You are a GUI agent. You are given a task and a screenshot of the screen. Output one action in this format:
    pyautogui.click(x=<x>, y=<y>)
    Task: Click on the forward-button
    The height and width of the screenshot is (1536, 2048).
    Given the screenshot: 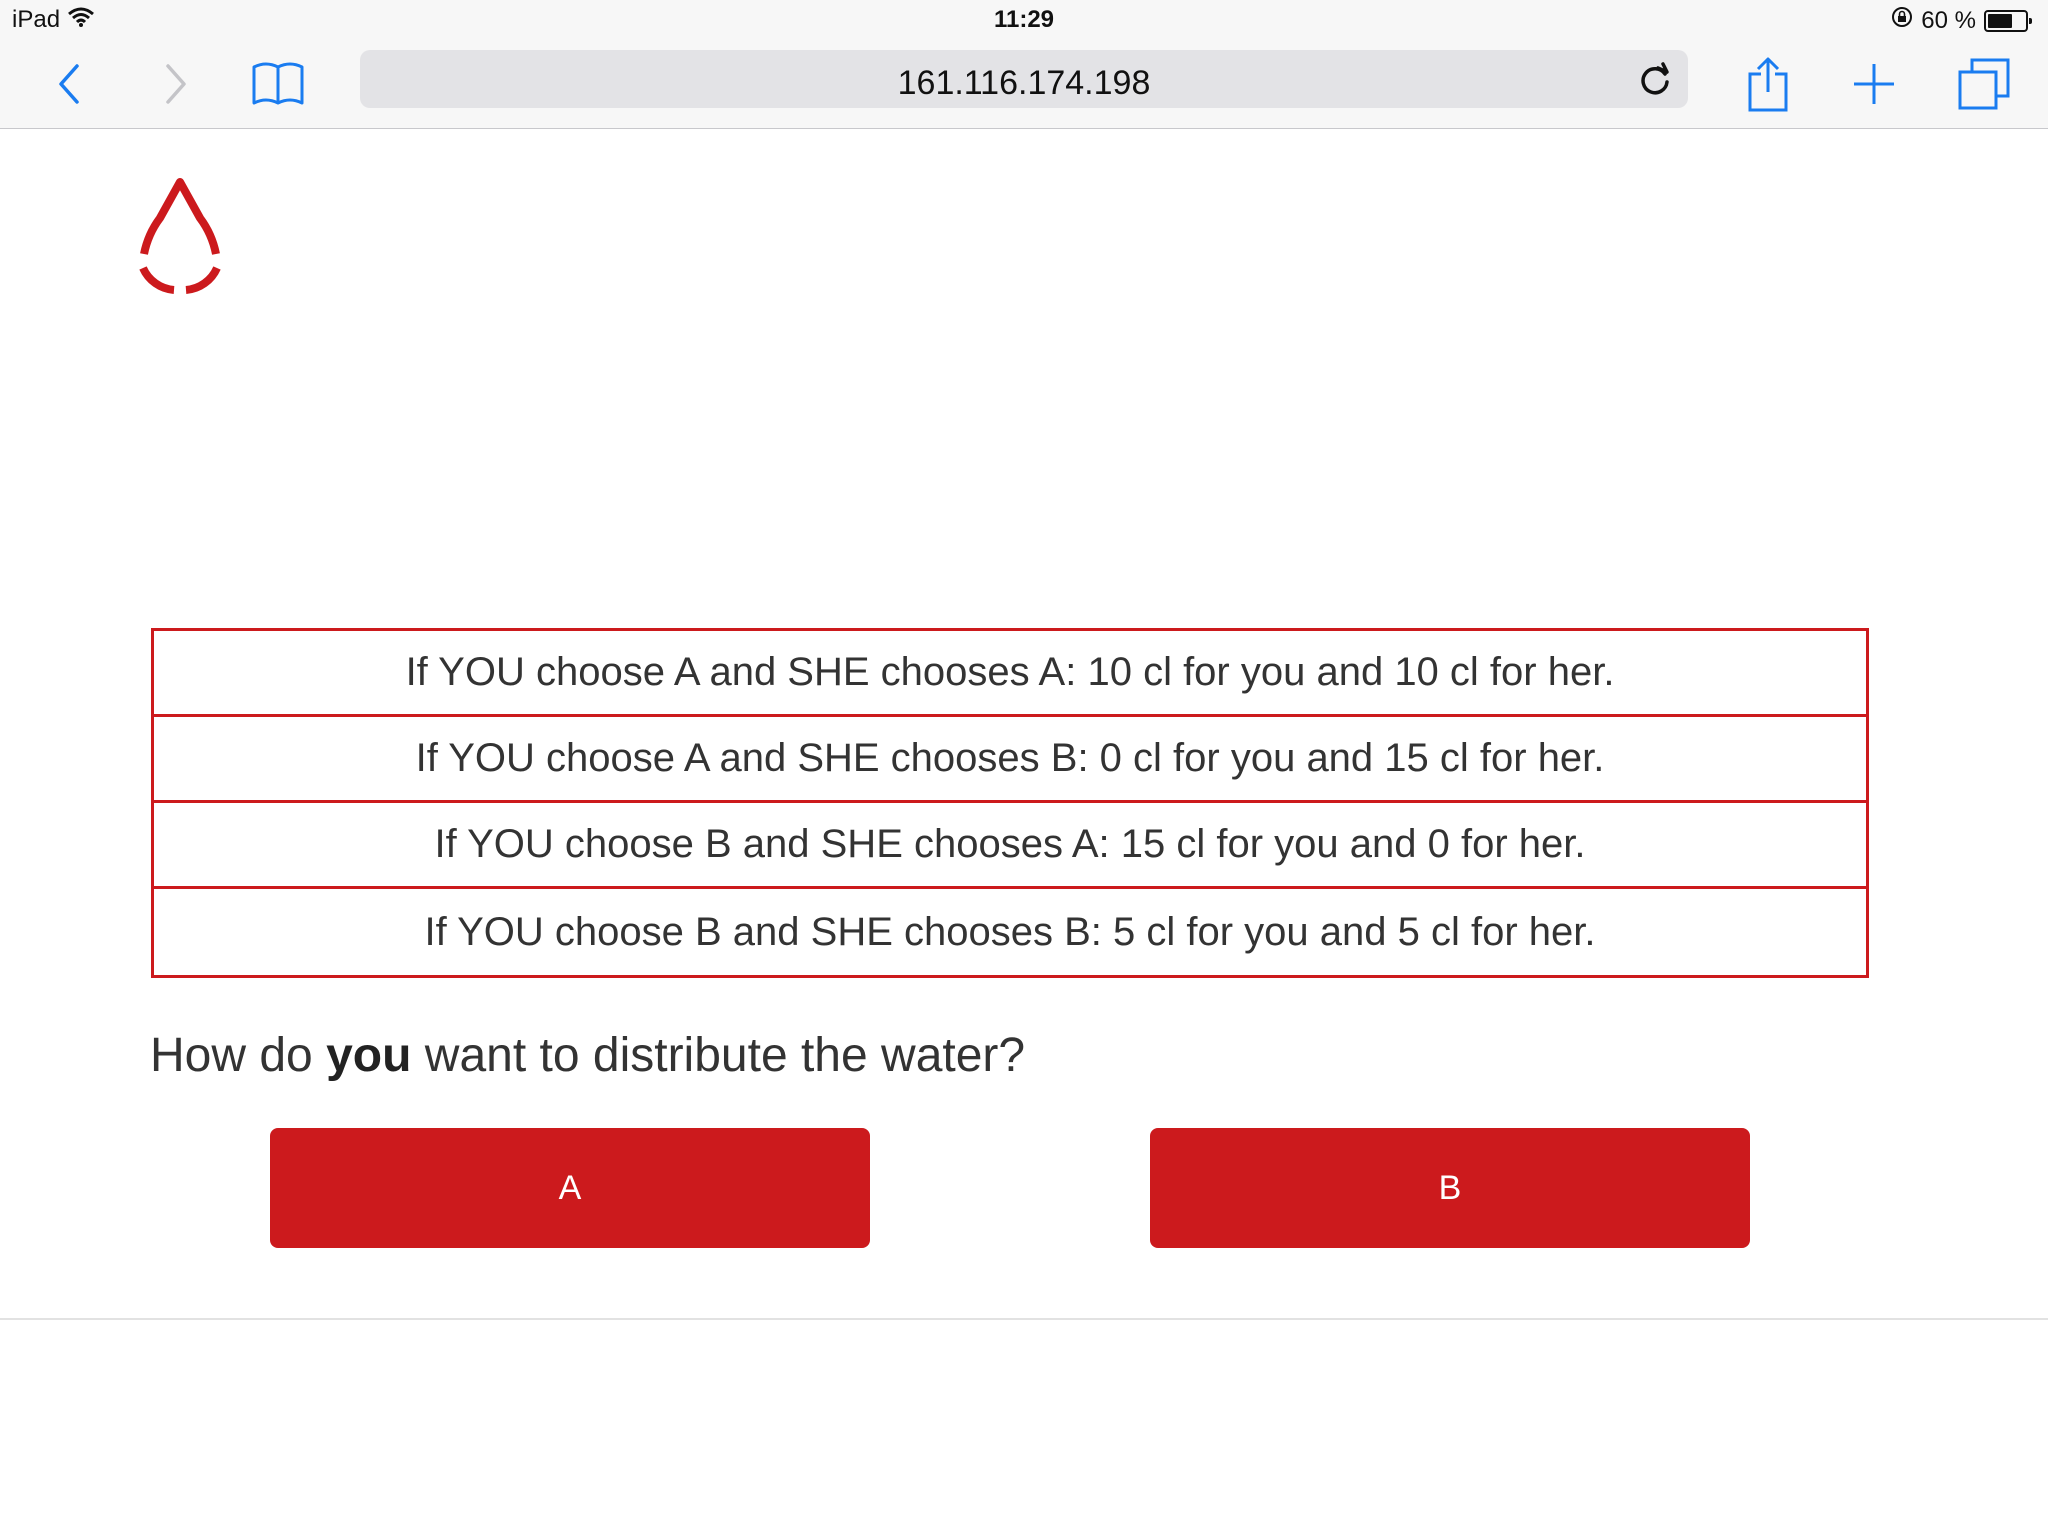 What is the action you would take?
    pyautogui.click(x=175, y=84)
    